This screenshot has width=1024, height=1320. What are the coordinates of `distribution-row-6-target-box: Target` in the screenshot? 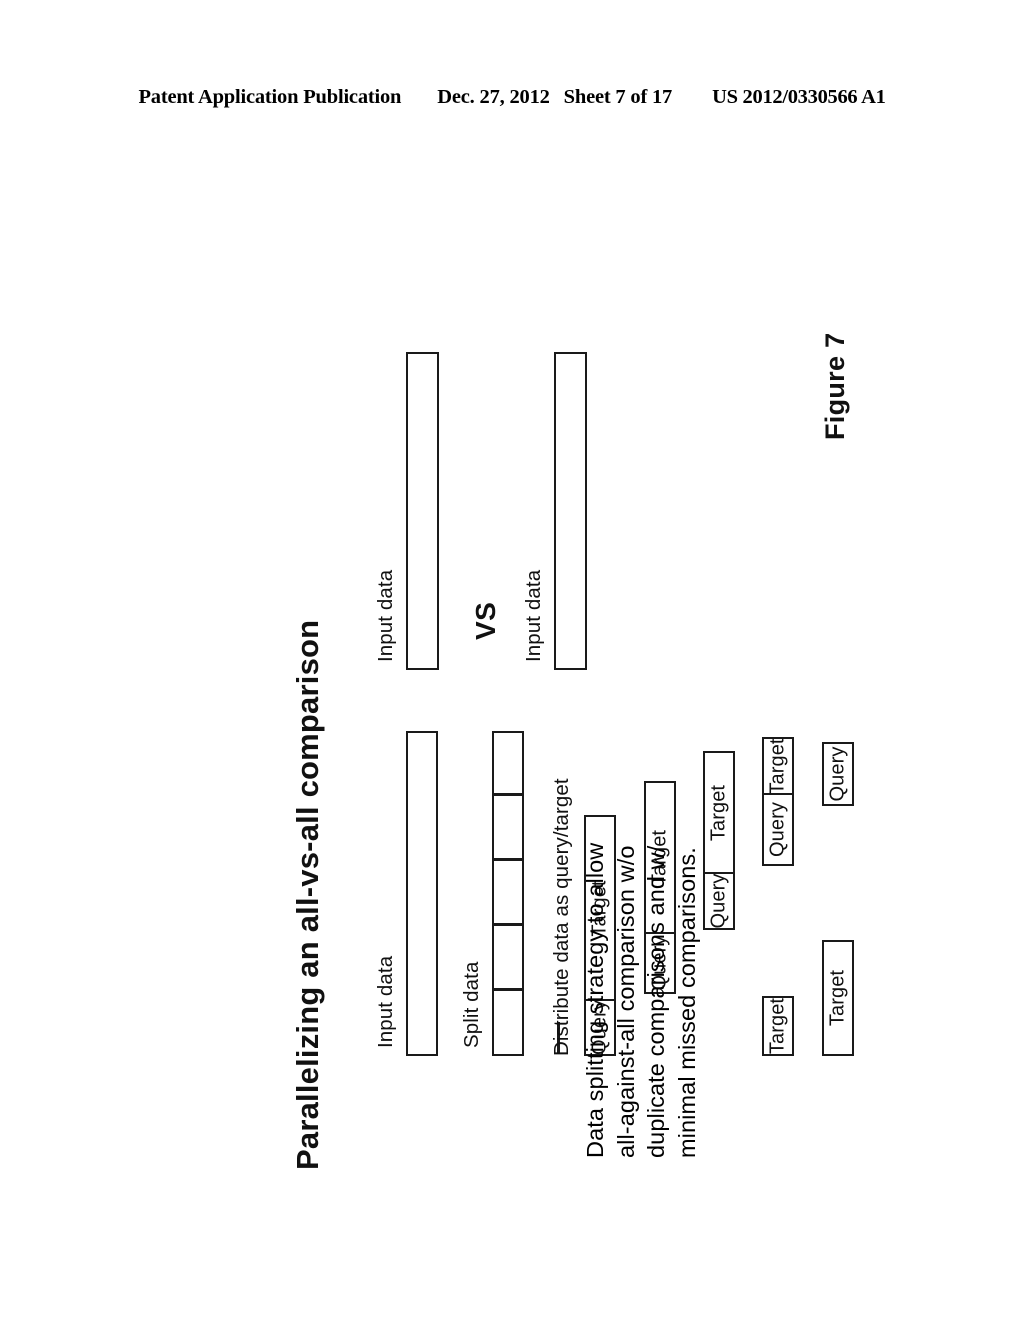 It's located at (778, 1026).